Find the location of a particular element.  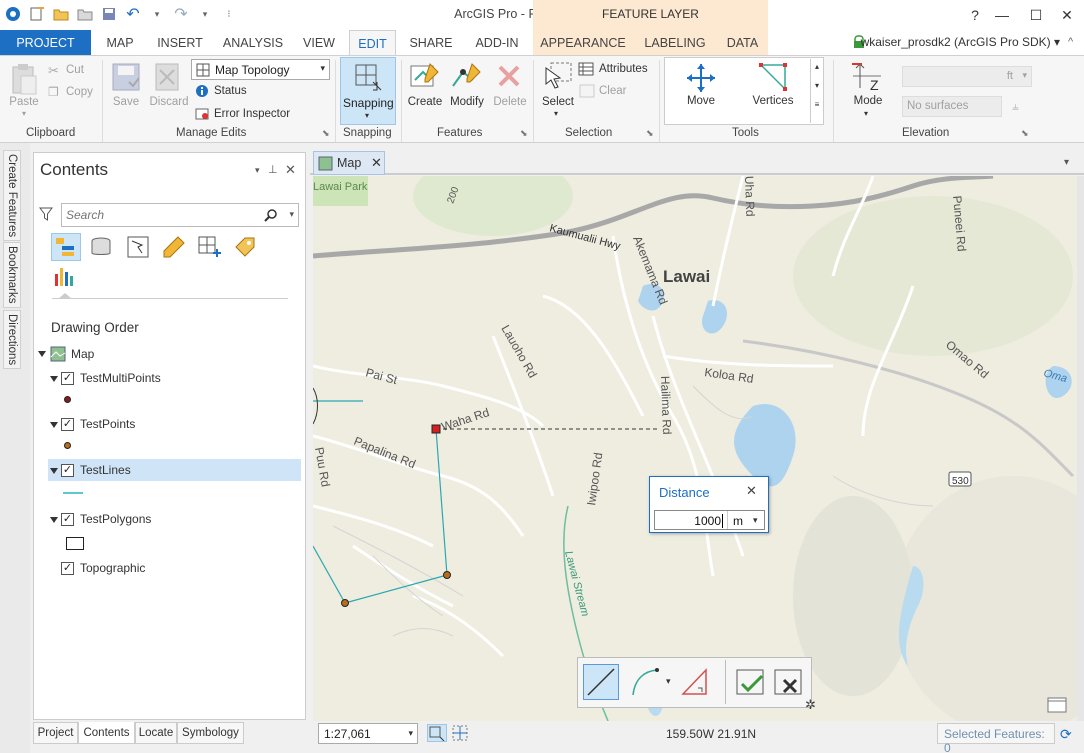

tab-analysis: ANALYSIS is located at coordinates (253, 42).